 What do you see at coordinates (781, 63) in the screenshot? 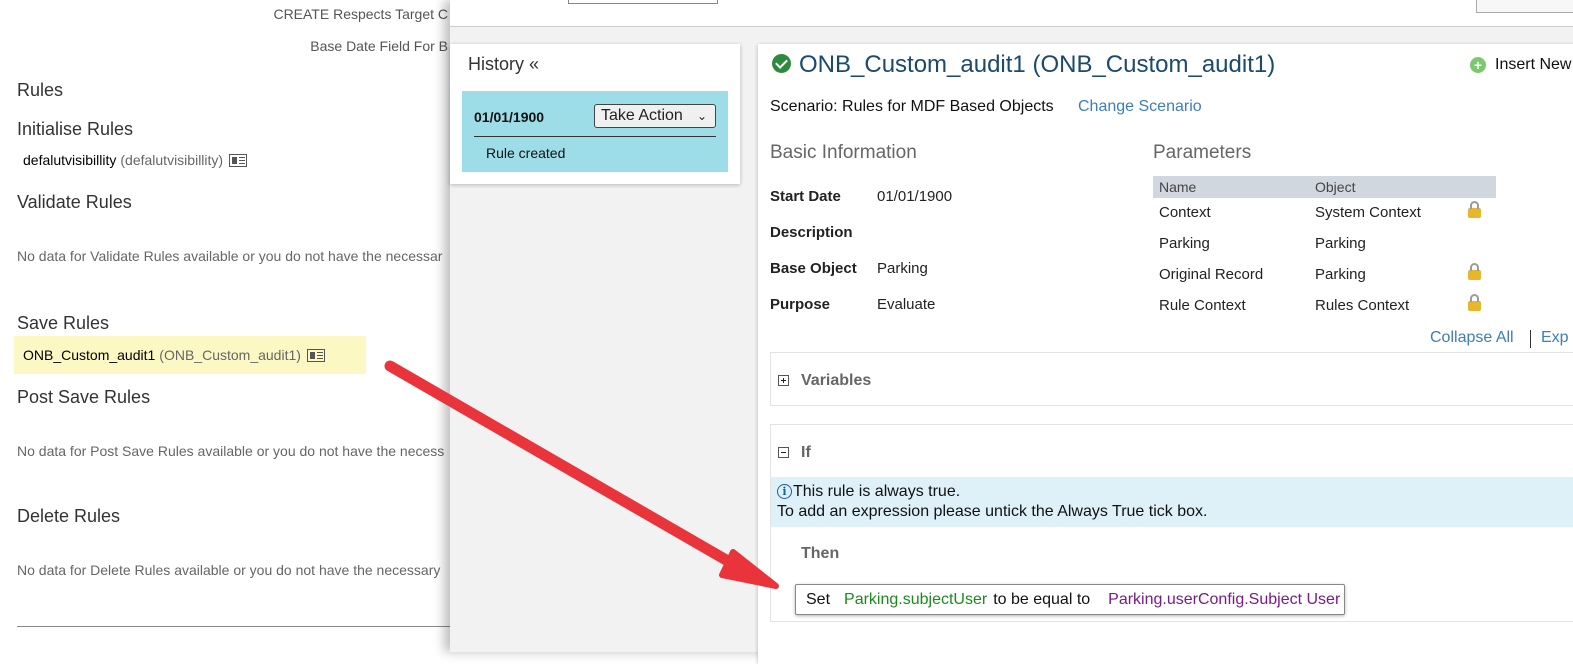
I see `check-circle-icon` at bounding box center [781, 63].